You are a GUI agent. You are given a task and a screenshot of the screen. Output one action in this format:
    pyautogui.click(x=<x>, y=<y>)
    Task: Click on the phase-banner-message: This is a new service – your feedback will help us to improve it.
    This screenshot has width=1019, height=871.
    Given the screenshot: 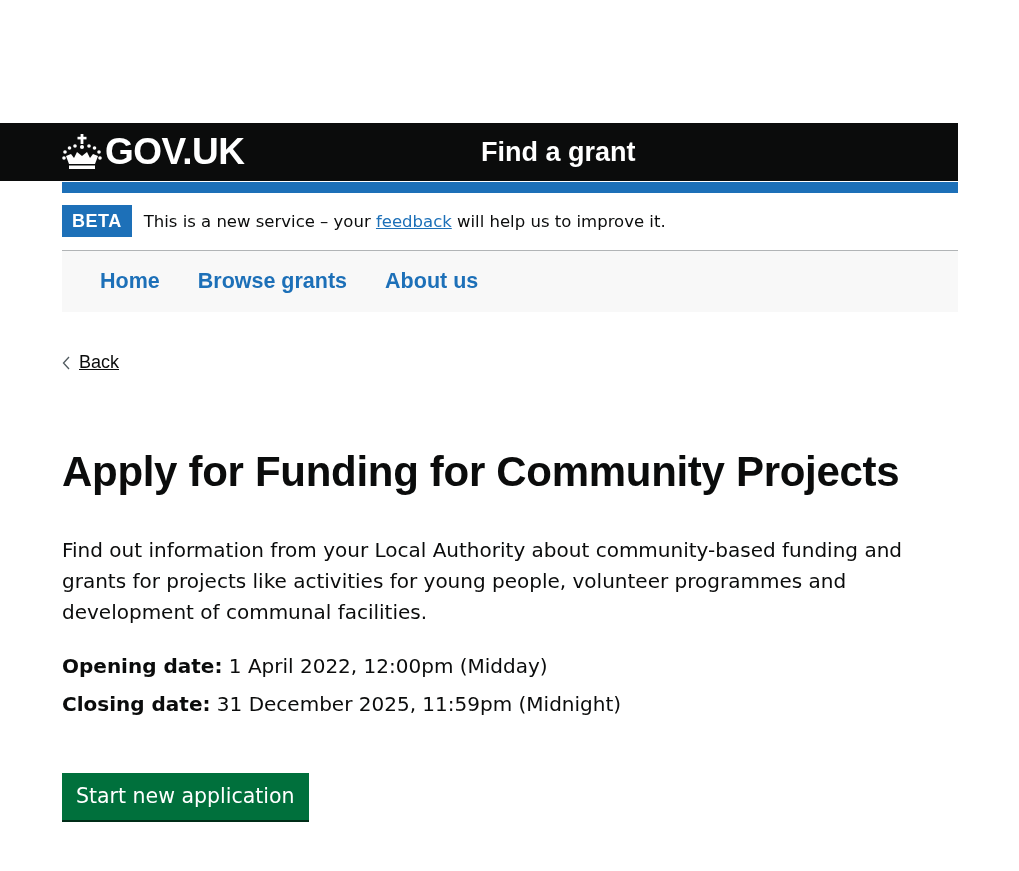 What is the action you would take?
    pyautogui.click(x=404, y=221)
    